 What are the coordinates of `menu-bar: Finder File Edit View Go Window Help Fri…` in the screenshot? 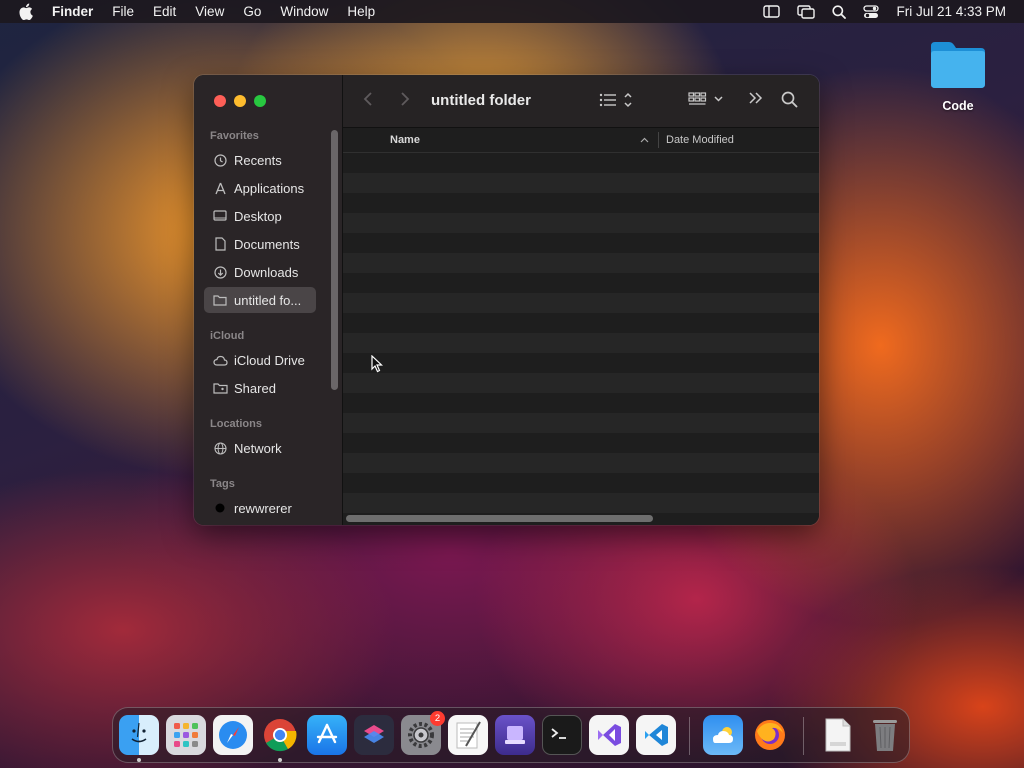 It's located at (512, 11).